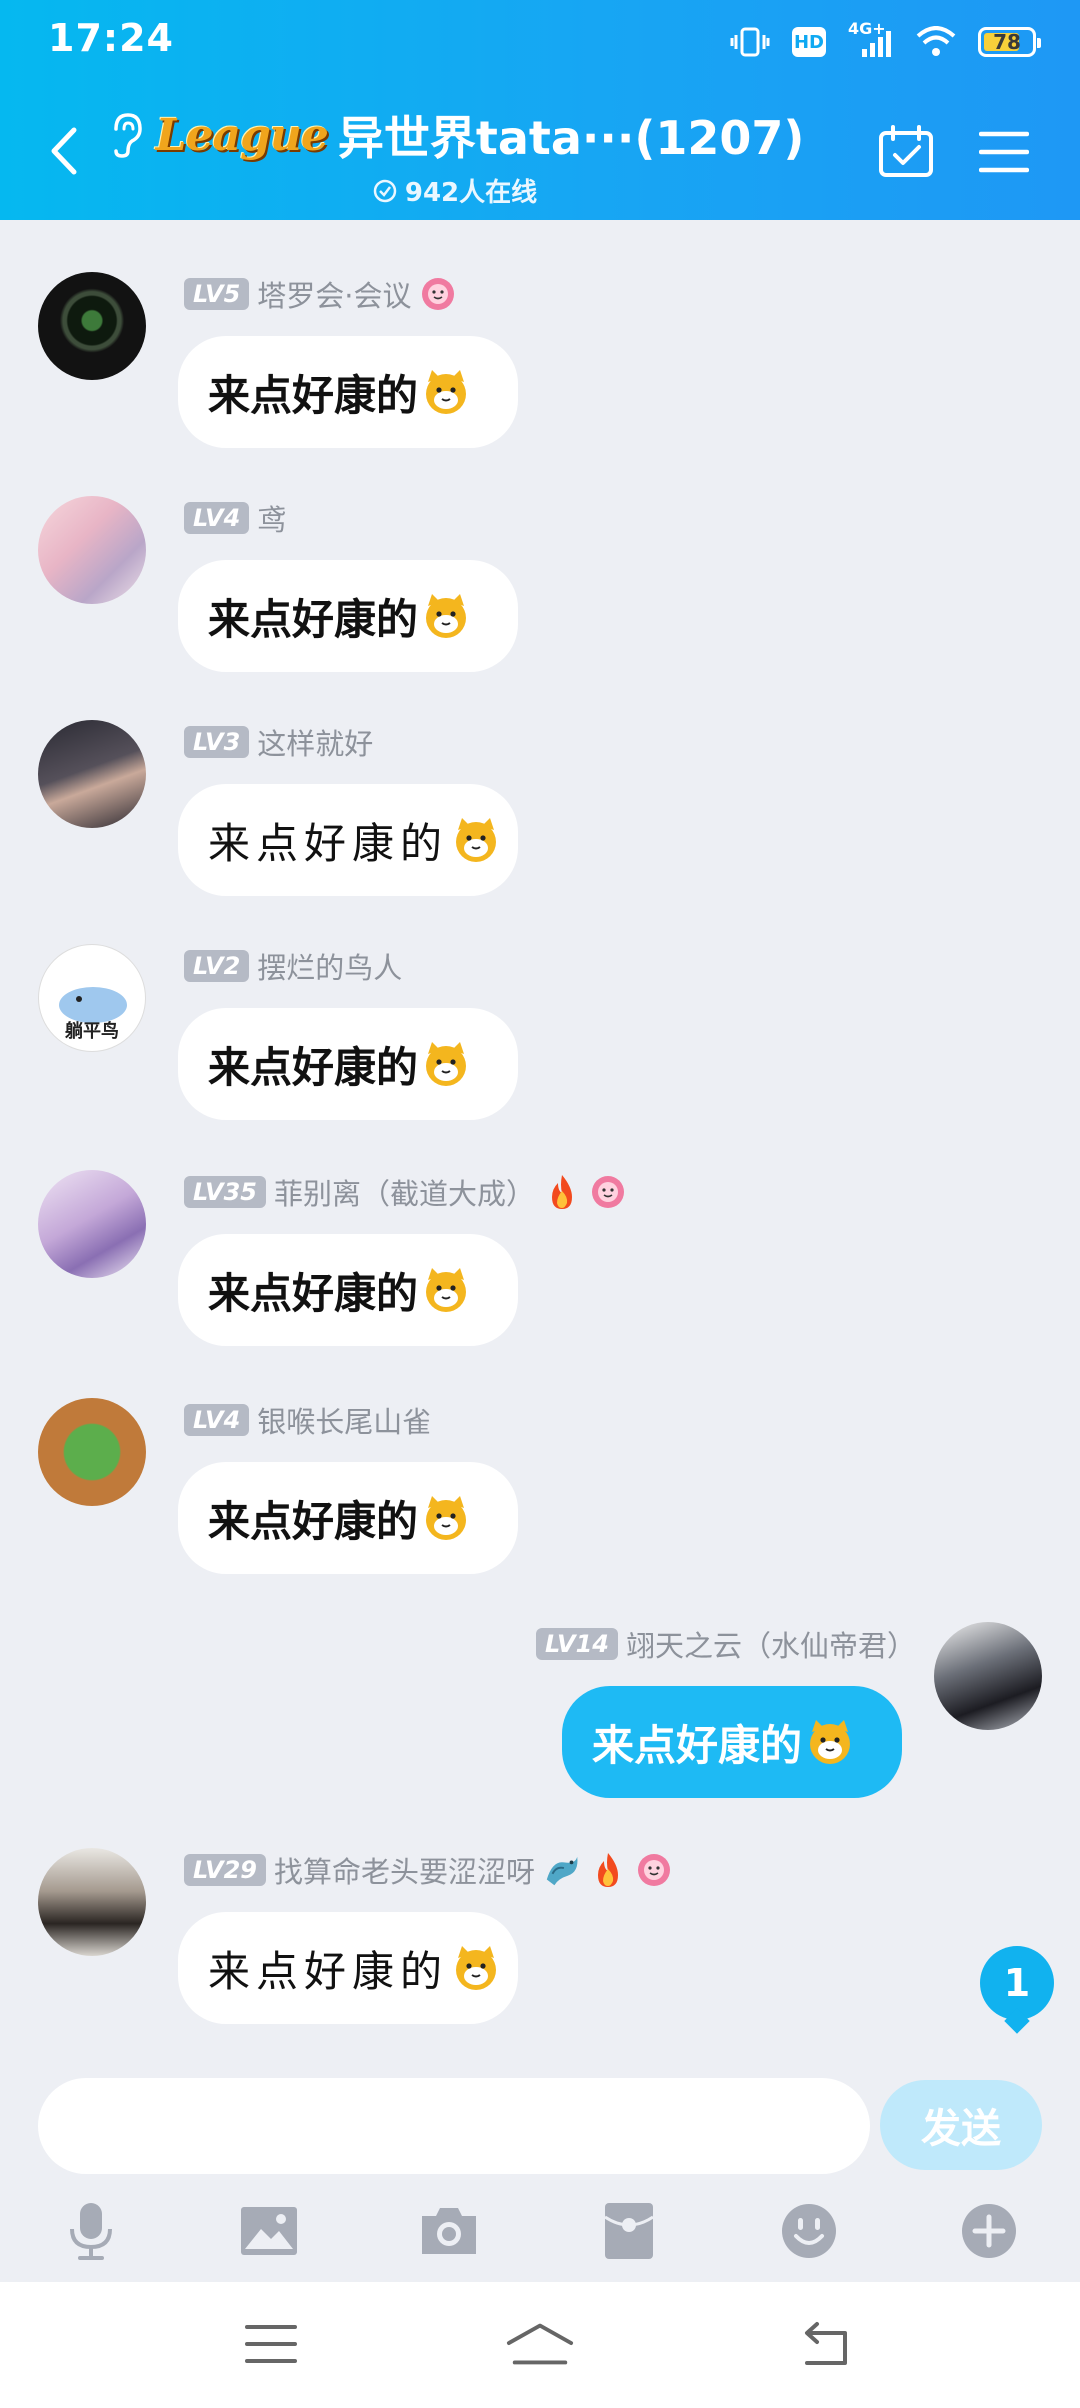 This screenshot has width=1080, height=2408. Describe the element at coordinates (334, 294) in the screenshot. I see `sender-name: 塔罗会·会议` at that location.